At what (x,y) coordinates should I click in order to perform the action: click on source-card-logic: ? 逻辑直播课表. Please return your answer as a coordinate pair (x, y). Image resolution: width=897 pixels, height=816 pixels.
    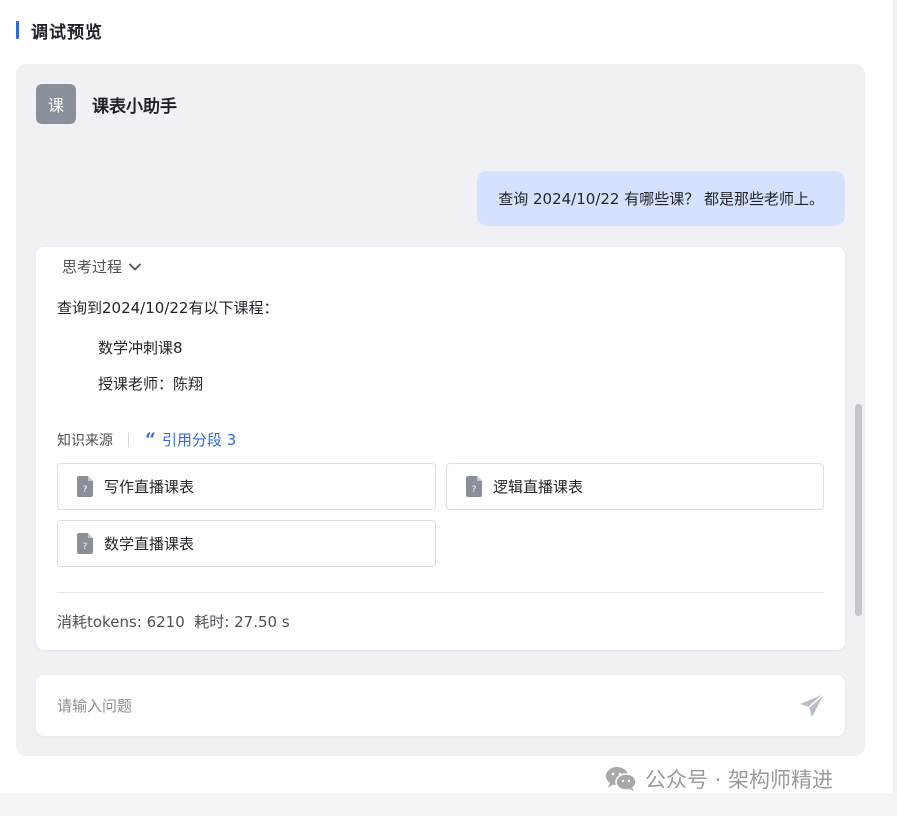
    Looking at the image, I should click on (635, 486).